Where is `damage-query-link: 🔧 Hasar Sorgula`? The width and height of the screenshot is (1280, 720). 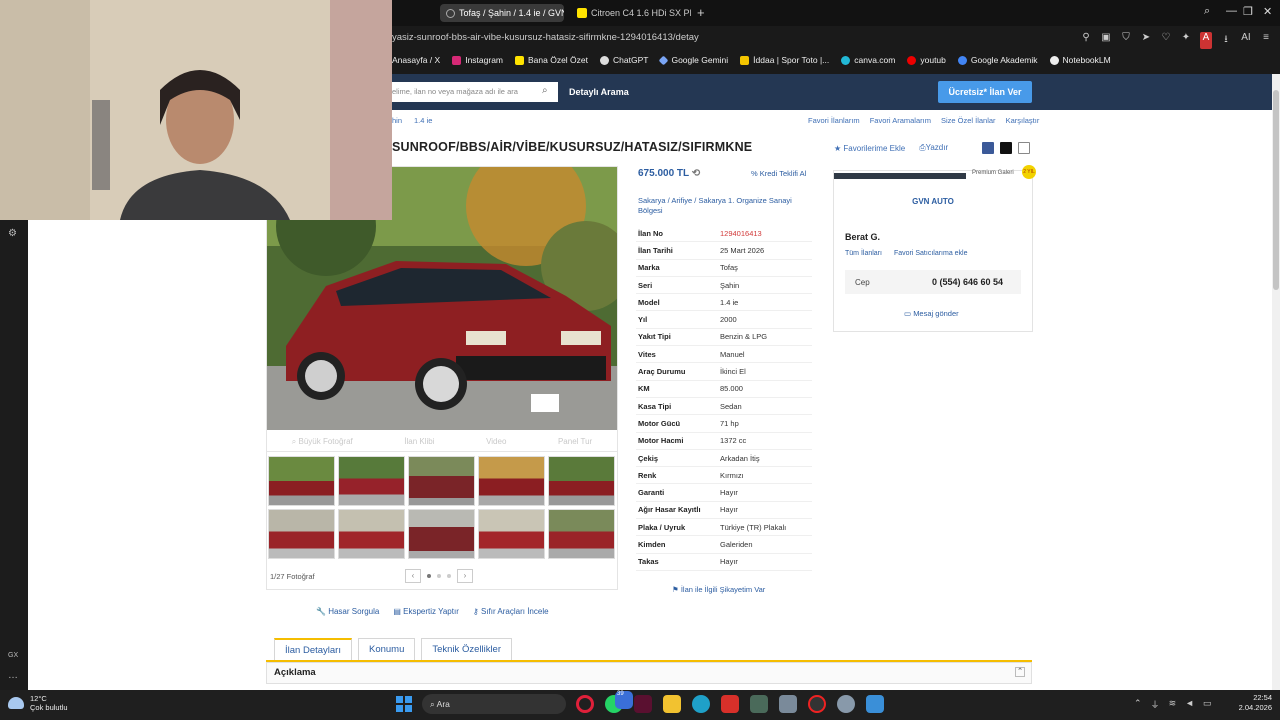 damage-query-link: 🔧 Hasar Sorgula is located at coordinates (347, 611).